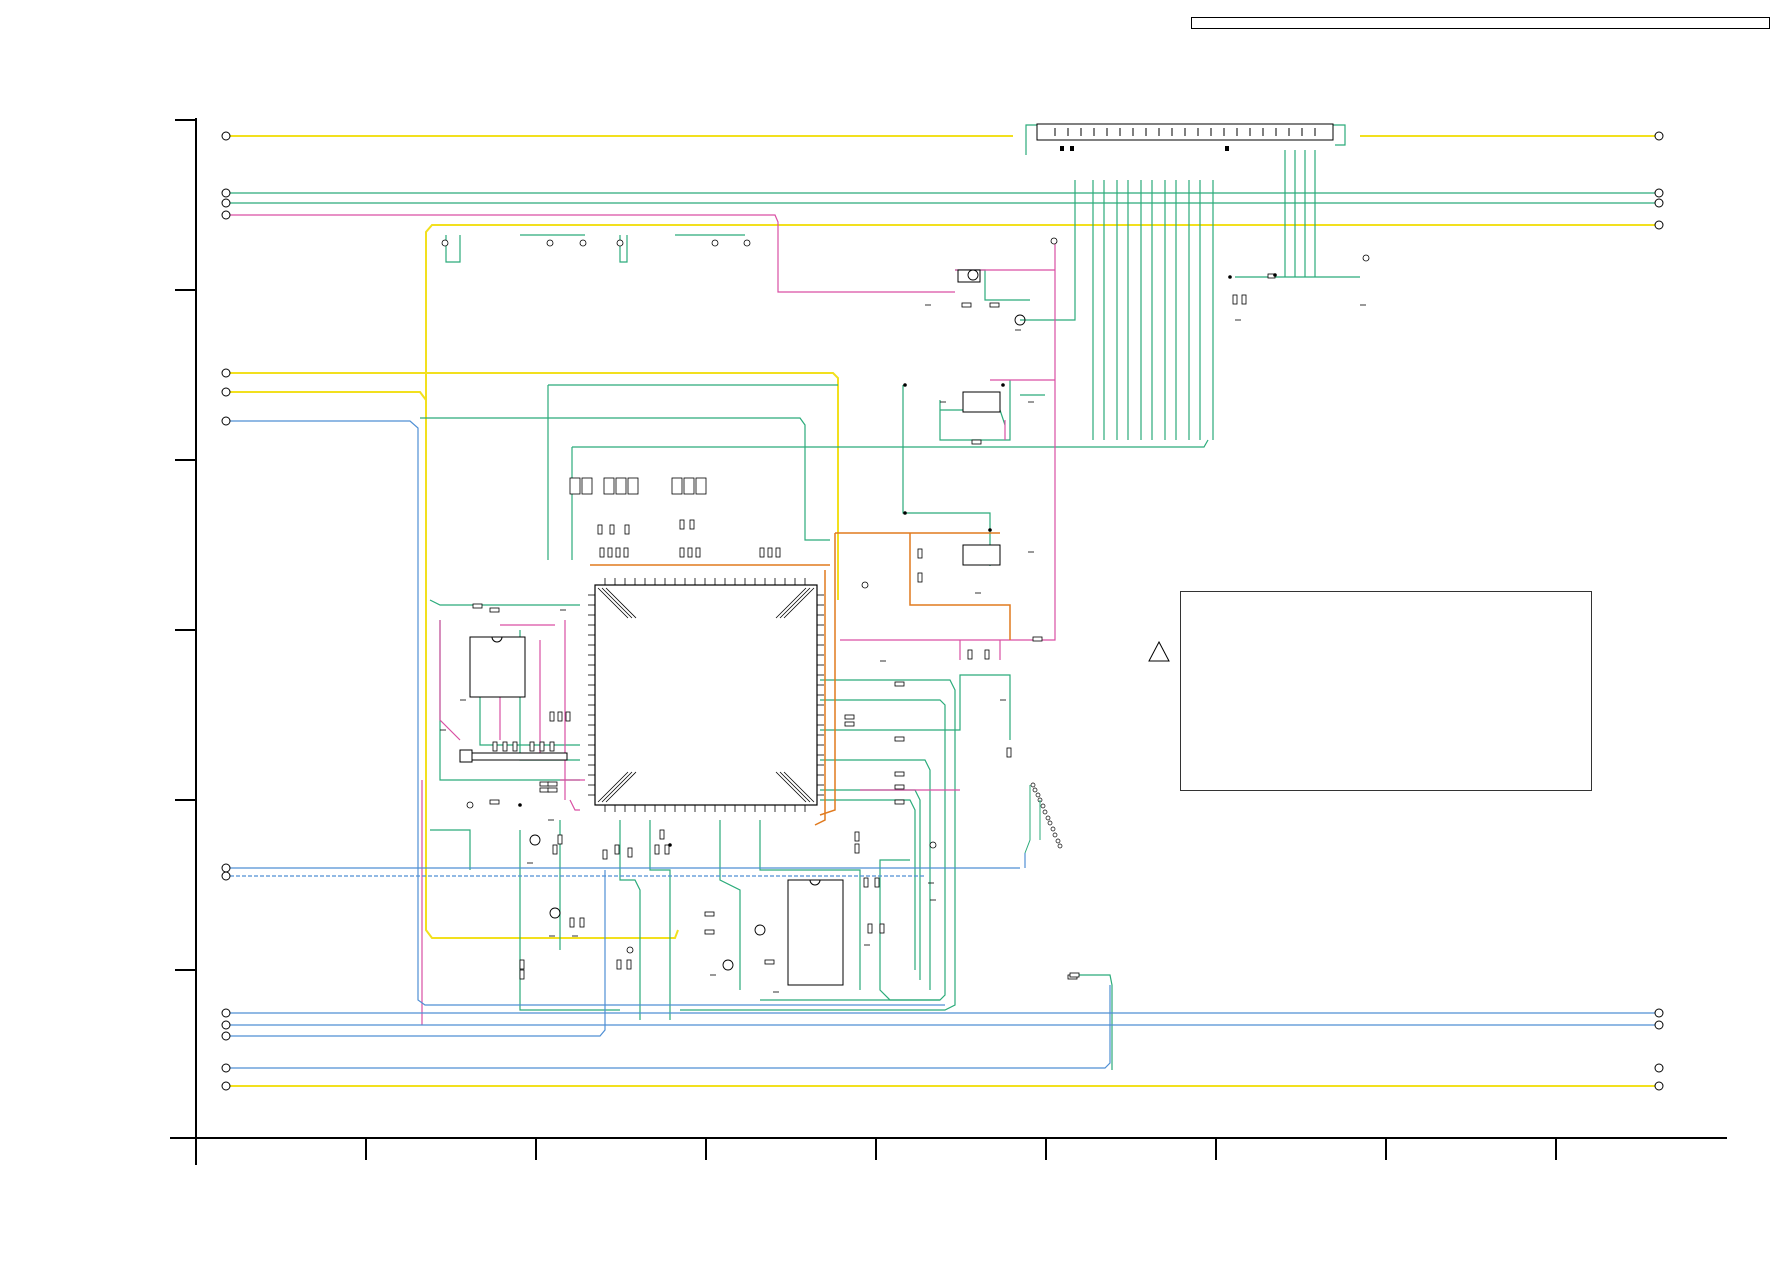 The width and height of the screenshot is (1787, 1263). Describe the element at coordinates (820, 695) in the screenshot. I see `ic-pins-right` at that location.